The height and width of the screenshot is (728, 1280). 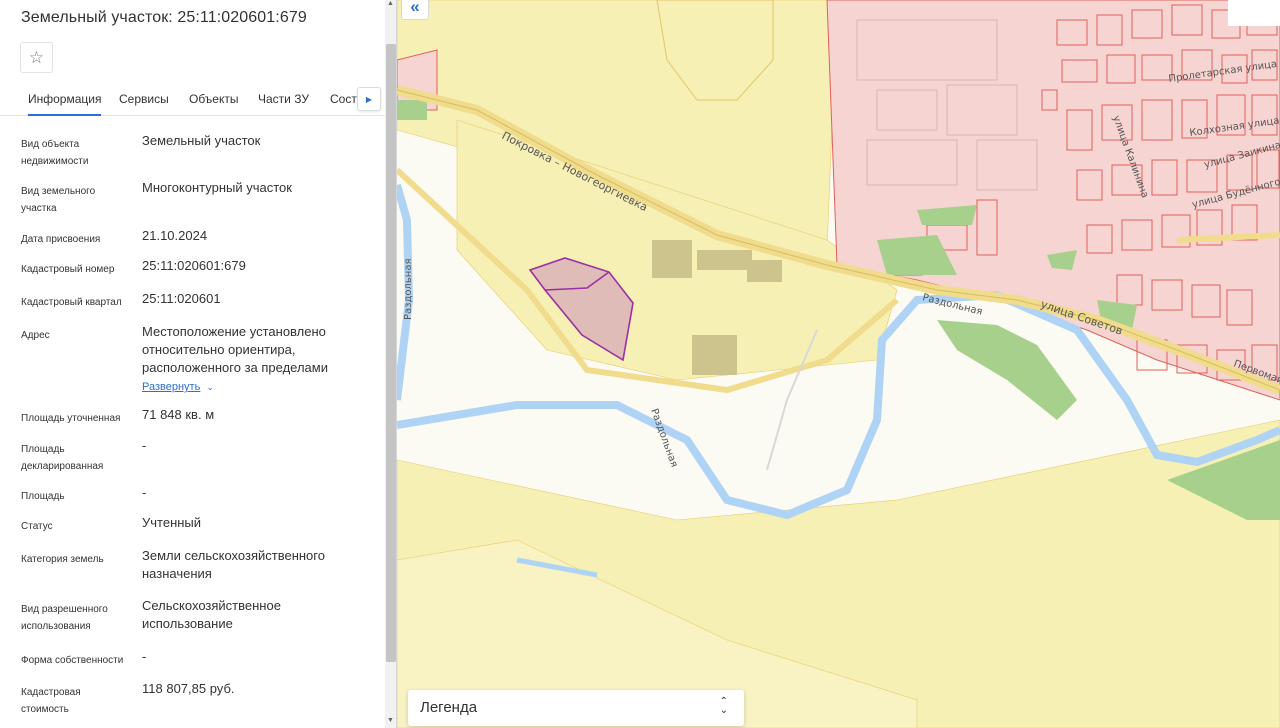 I want to click on field-label: Вид объекта недвижимости, so click(x=55, y=153).